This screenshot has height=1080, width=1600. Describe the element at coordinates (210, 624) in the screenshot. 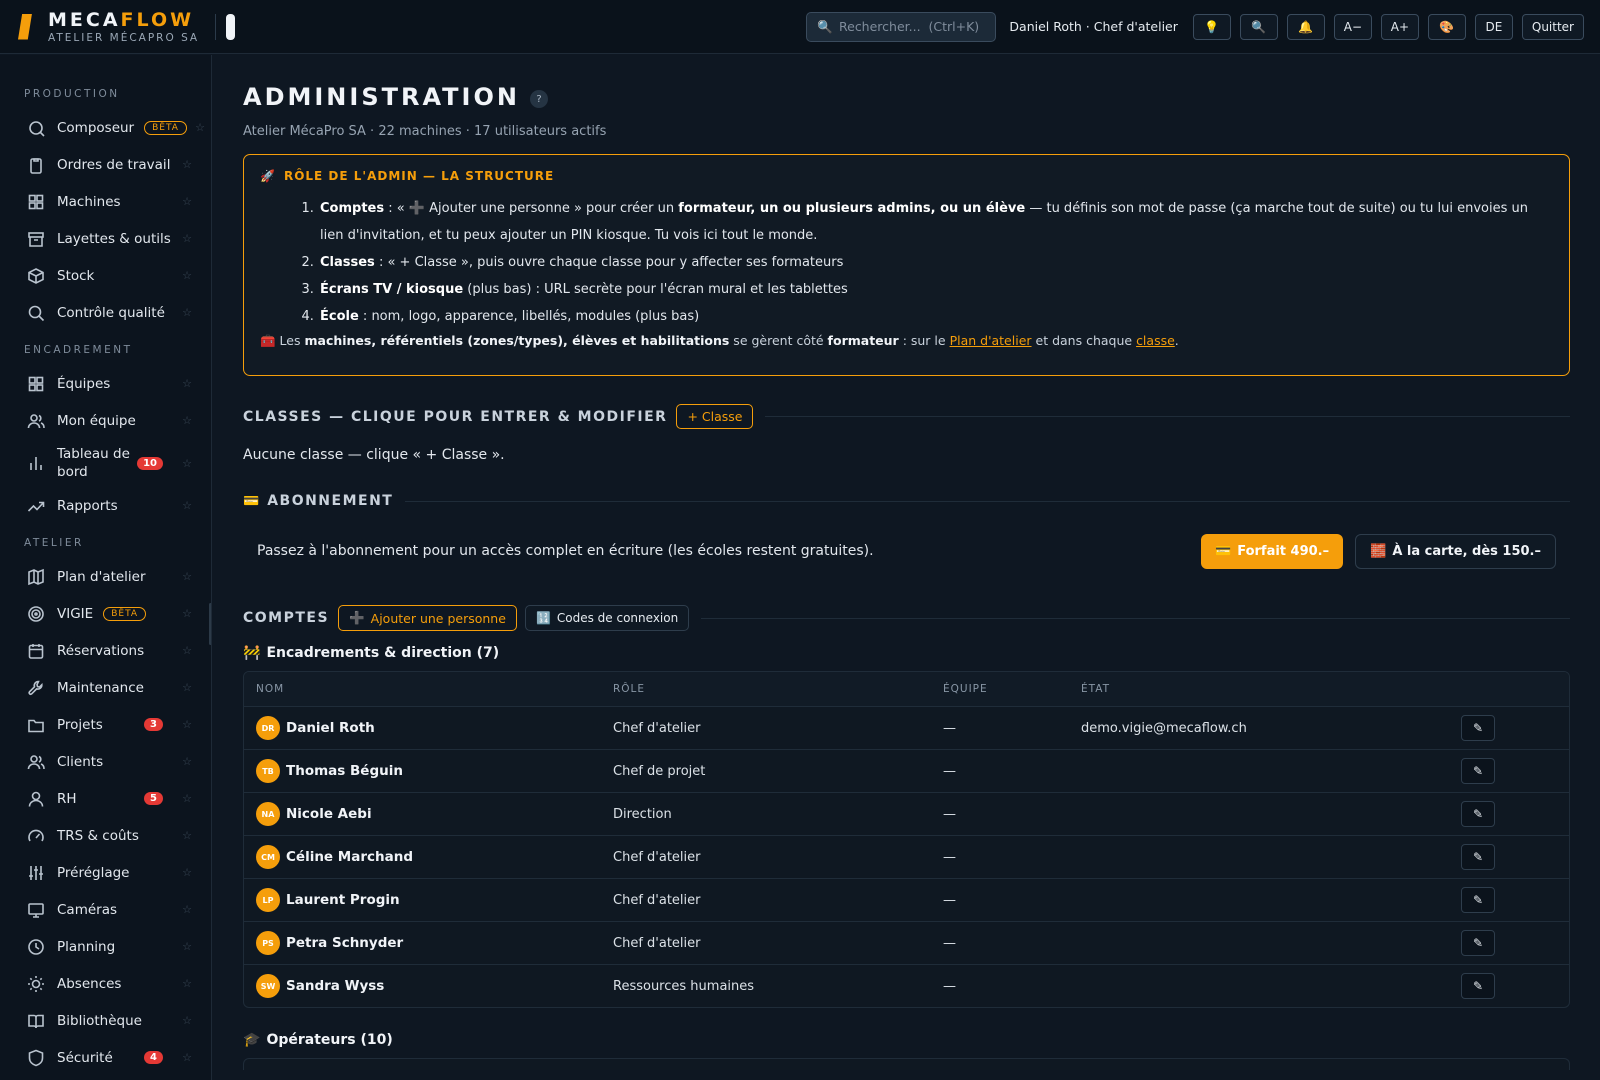

I see `resize-handle` at that location.